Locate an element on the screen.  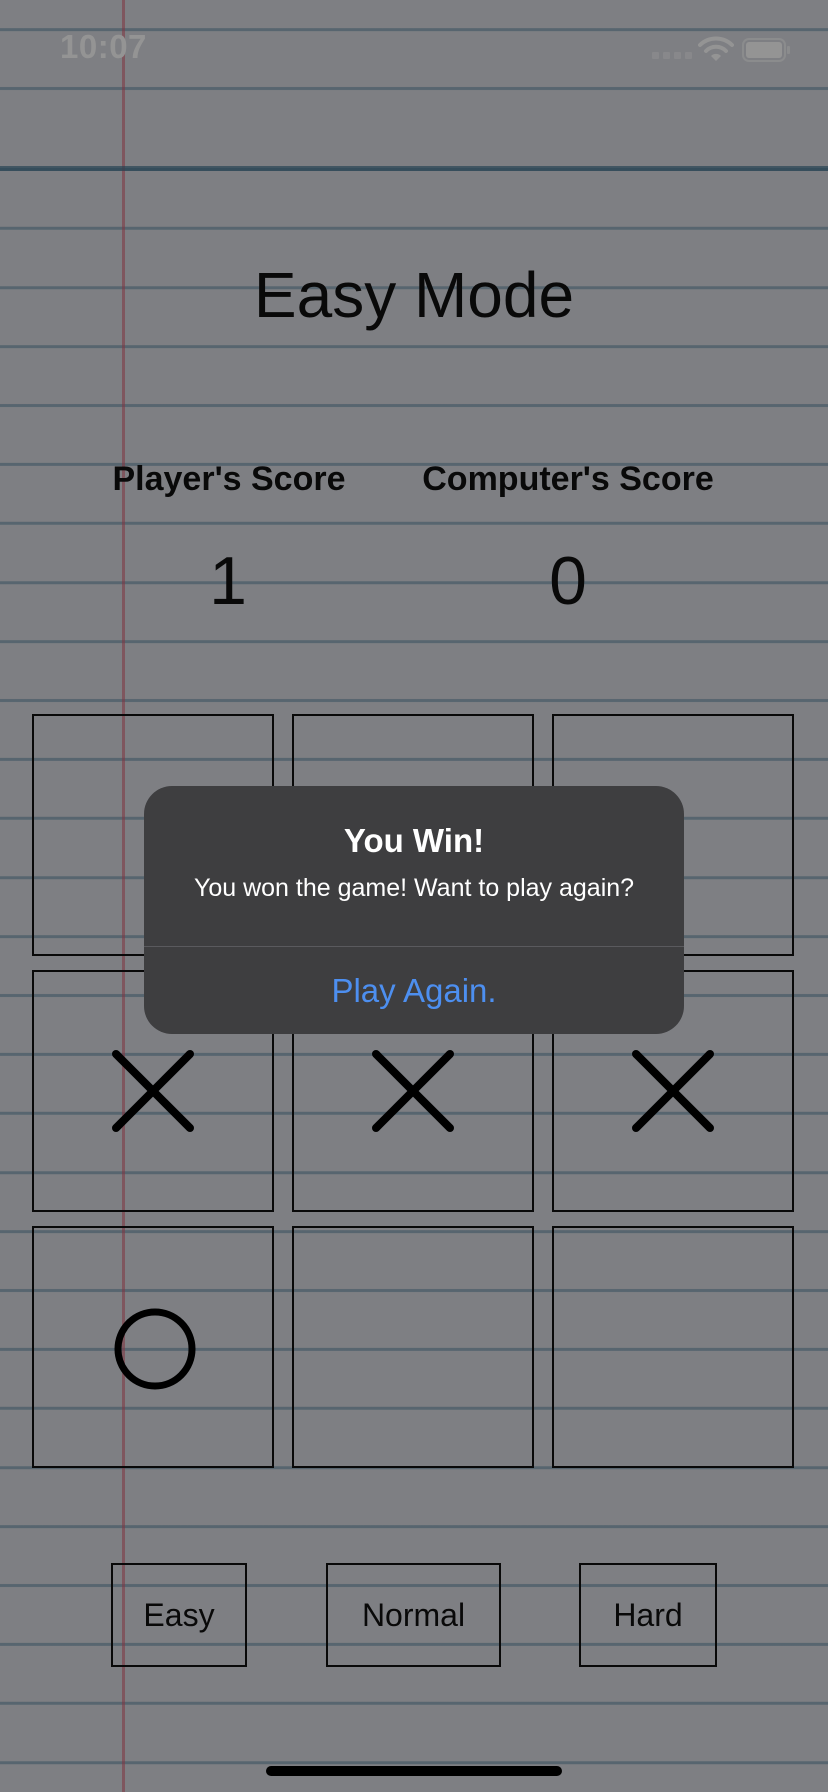
home-indicator is located at coordinates (414, 1771).